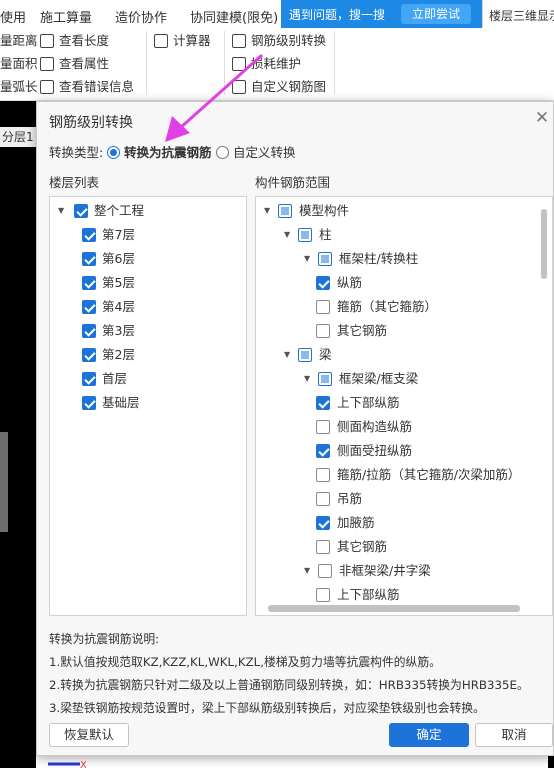 The width and height of the screenshot is (554, 768). What do you see at coordinates (148, 259) in the screenshot?
I see `floor-list-item: 第6层` at bounding box center [148, 259].